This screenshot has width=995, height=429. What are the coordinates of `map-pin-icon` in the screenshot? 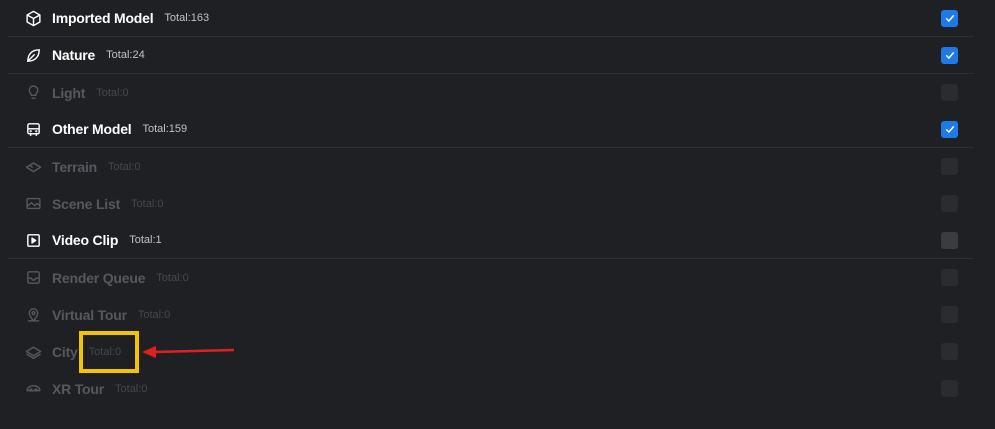 It's located at (33, 315).